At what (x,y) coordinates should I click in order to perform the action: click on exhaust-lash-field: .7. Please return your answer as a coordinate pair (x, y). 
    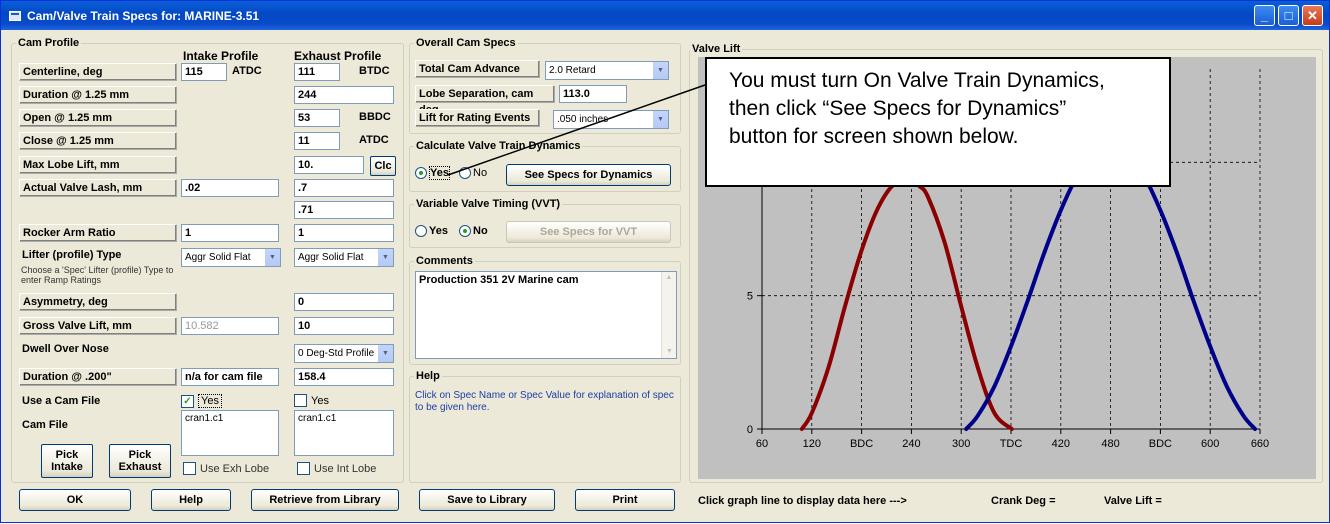
    Looking at the image, I should click on (344, 188).